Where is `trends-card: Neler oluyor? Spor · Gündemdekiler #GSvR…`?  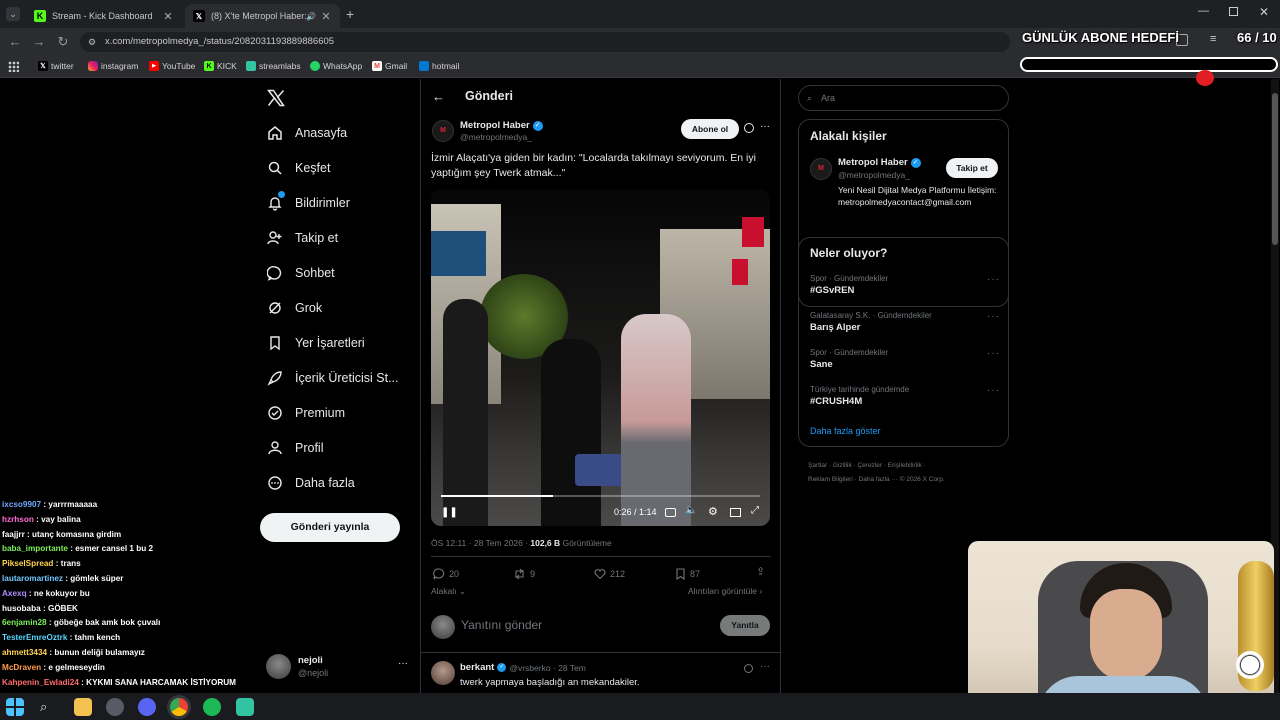 trends-card: Neler oluyor? Spor · Gündemdekiler #GSvR… is located at coordinates (903, 342).